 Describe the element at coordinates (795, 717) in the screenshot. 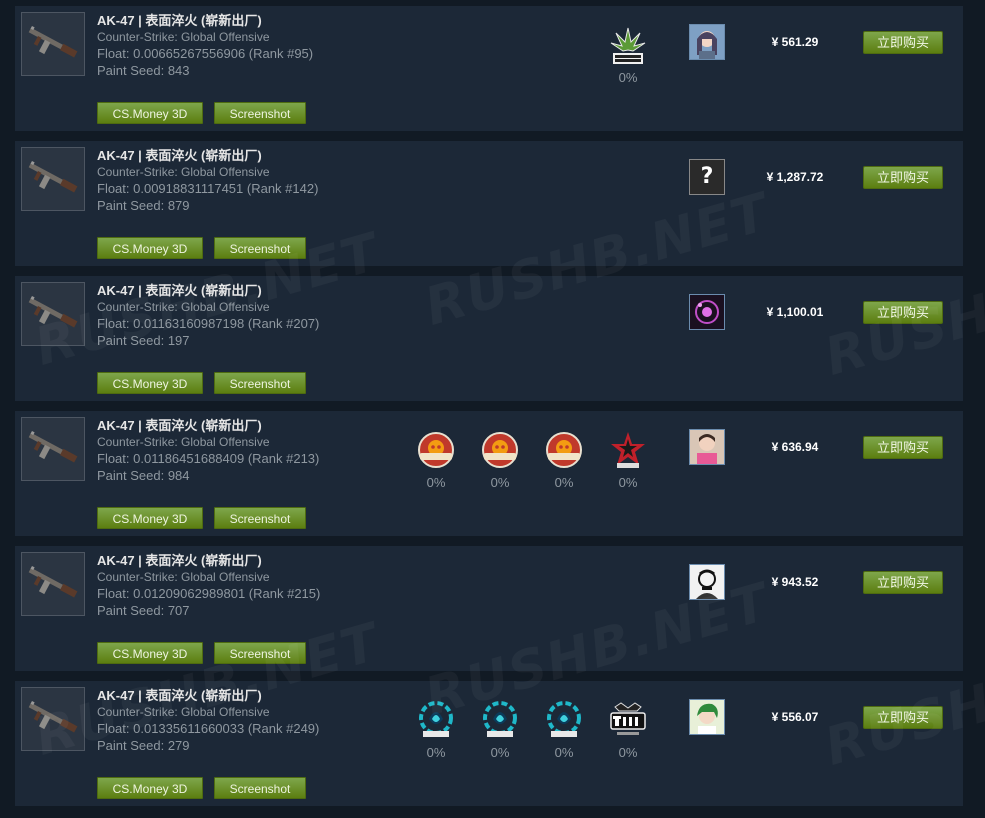

I see `item-price: ¥ 556.07` at that location.